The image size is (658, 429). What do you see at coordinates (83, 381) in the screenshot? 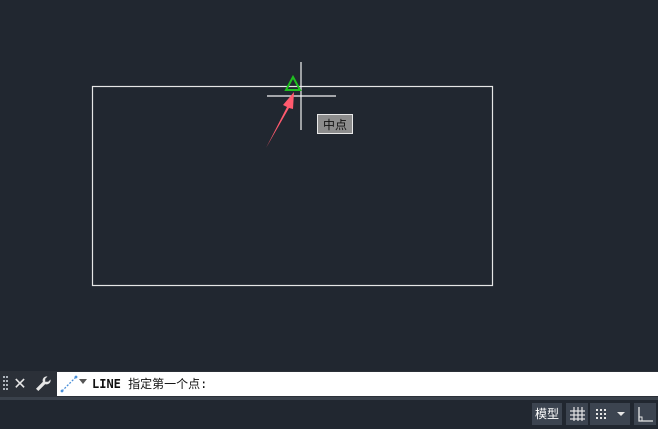
I see `chevron-down-icon` at bounding box center [83, 381].